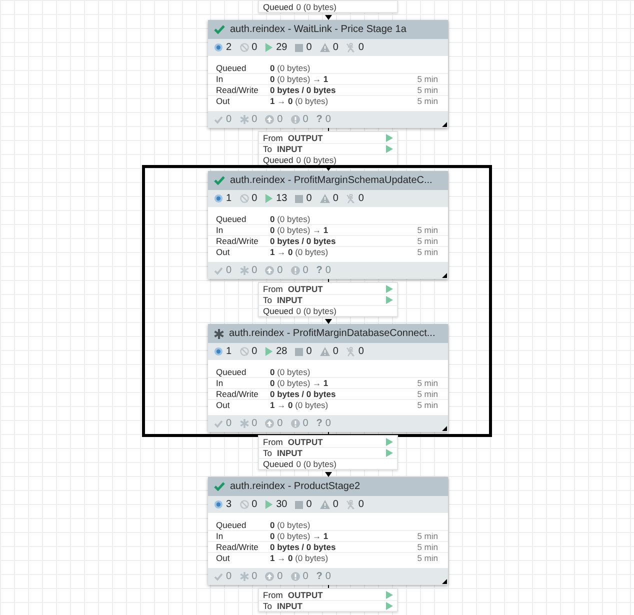 The image size is (634, 615). I want to click on process-group: auth.reindex - ProductStage2 3 0 30 0 0 0 Queued 0 (0 bytes) In 0 (0 bytes) → 1 5 min Read/Write 0 bytes / 0 bytes 5 min Out 1 → 0 (0 bytes) 5 min 0 0 0 0 ? 0, so click(328, 531).